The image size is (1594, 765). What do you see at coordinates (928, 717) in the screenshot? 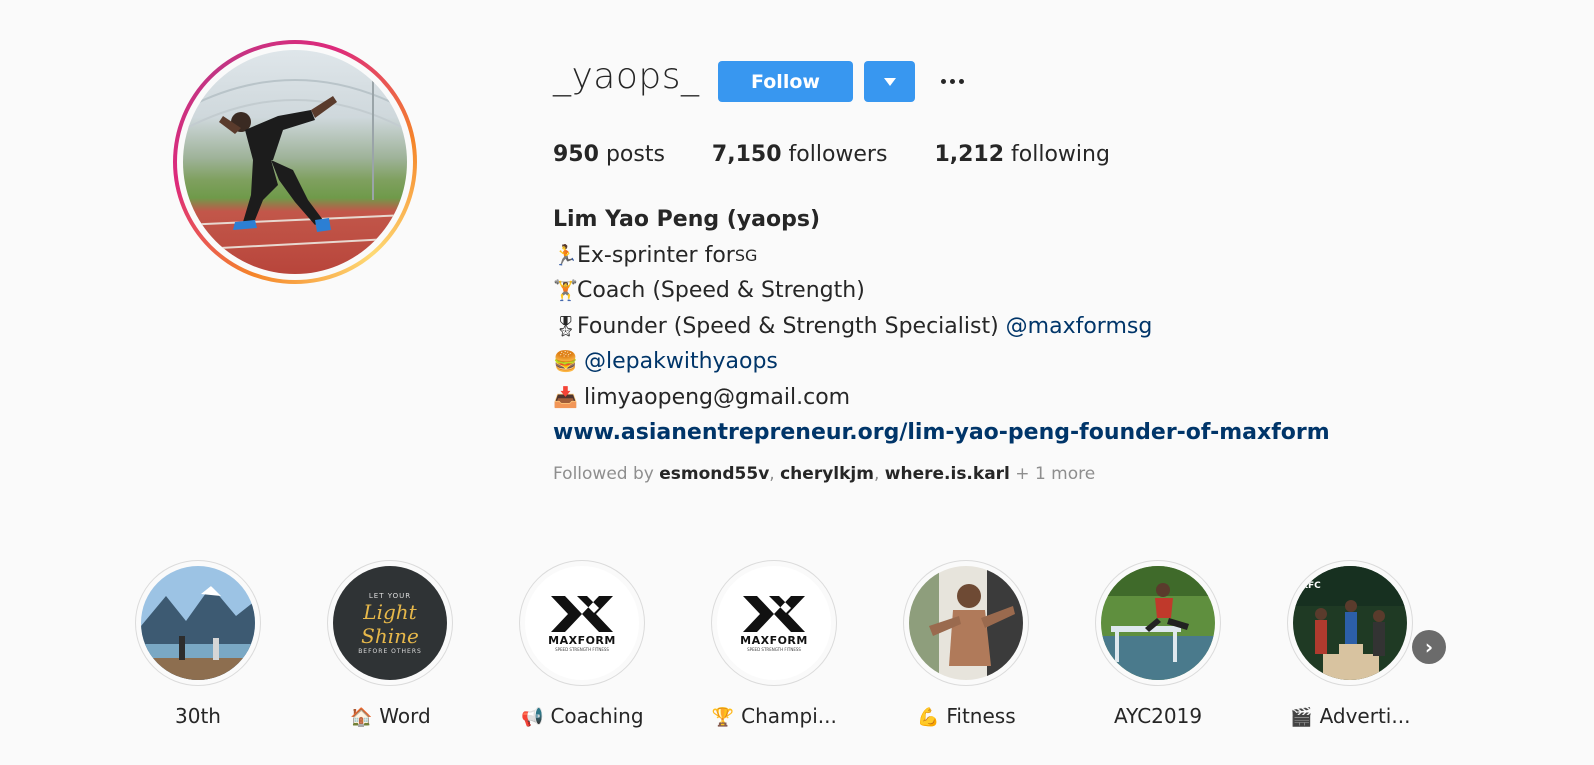
I see `flexed-bicep-icon: 💪` at bounding box center [928, 717].